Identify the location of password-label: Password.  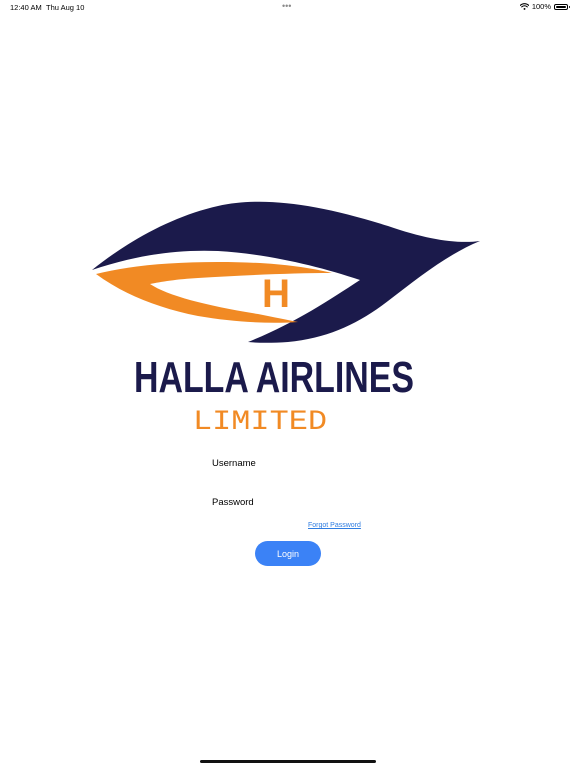
(233, 502).